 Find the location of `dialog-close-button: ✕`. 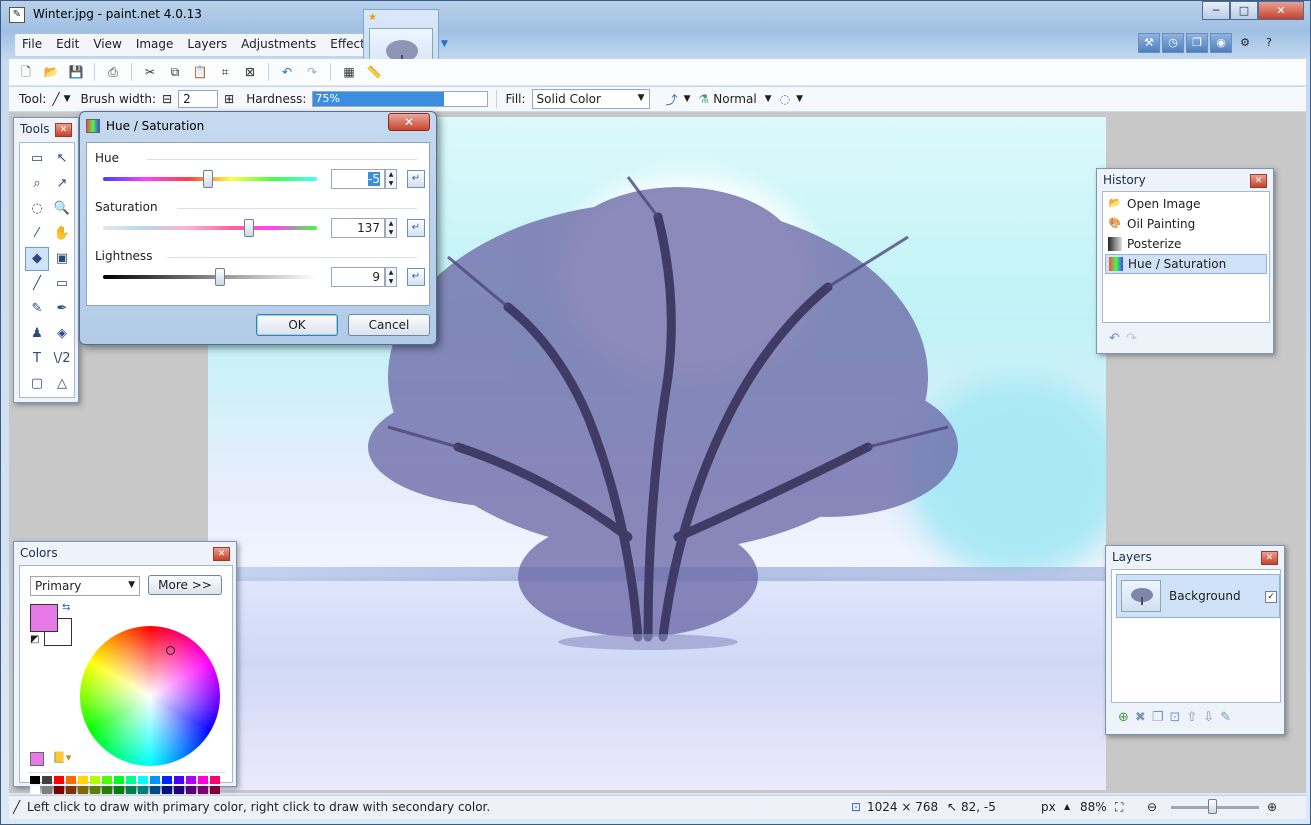

dialog-close-button: ✕ is located at coordinates (409, 122).